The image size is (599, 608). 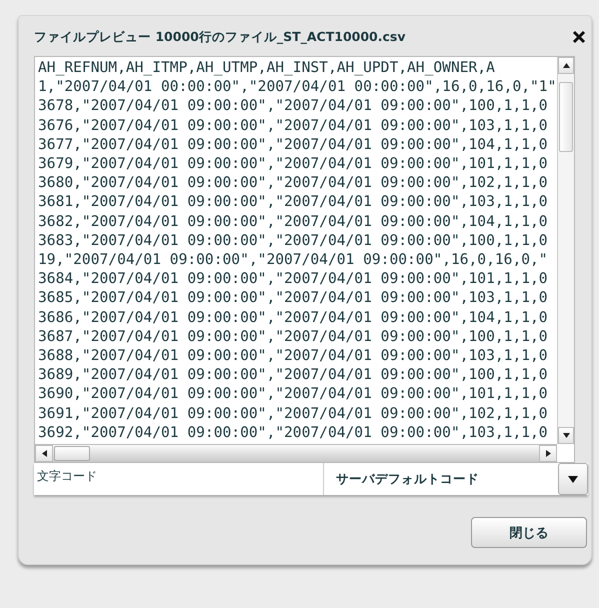 I want to click on dialog-title: ファイルプレビュー 10000行のファイル_ST_ACT10000.csv, so click(x=220, y=37).